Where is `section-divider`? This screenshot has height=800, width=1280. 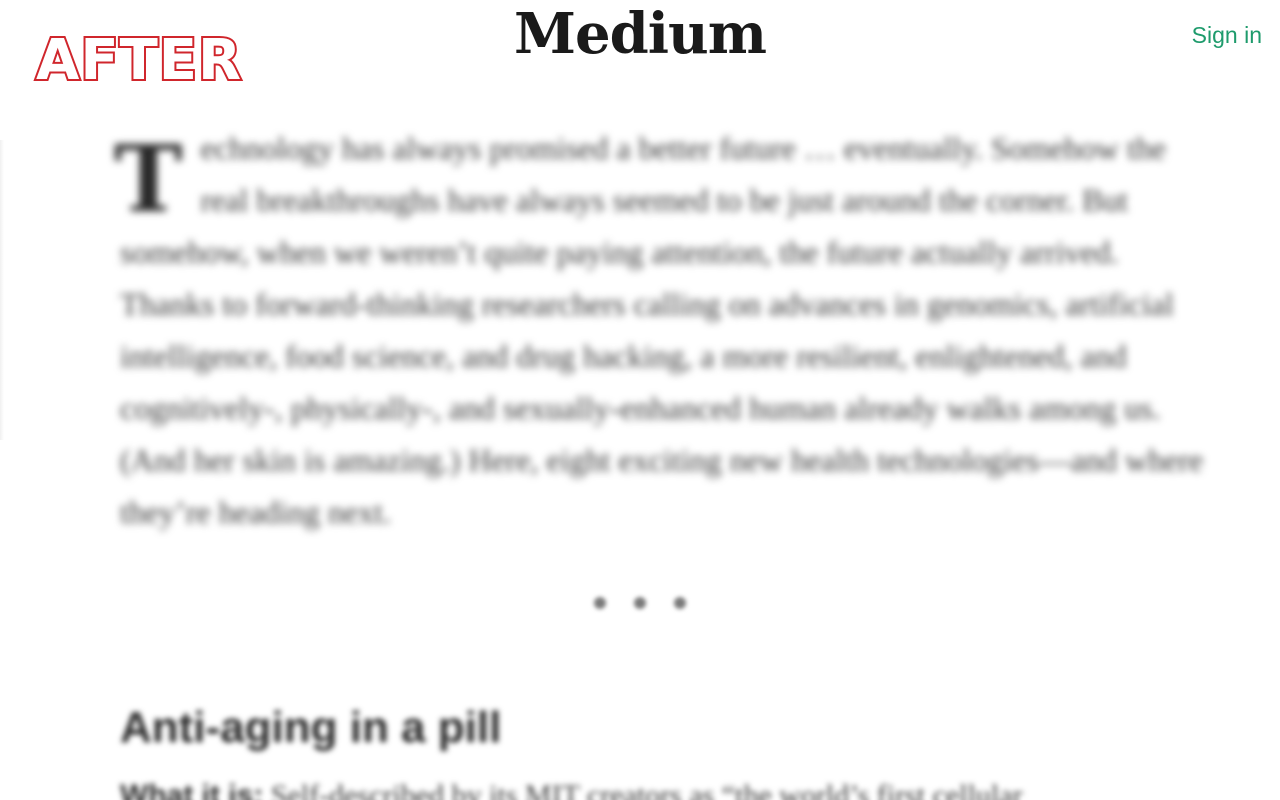 section-divider is located at coordinates (640, 605).